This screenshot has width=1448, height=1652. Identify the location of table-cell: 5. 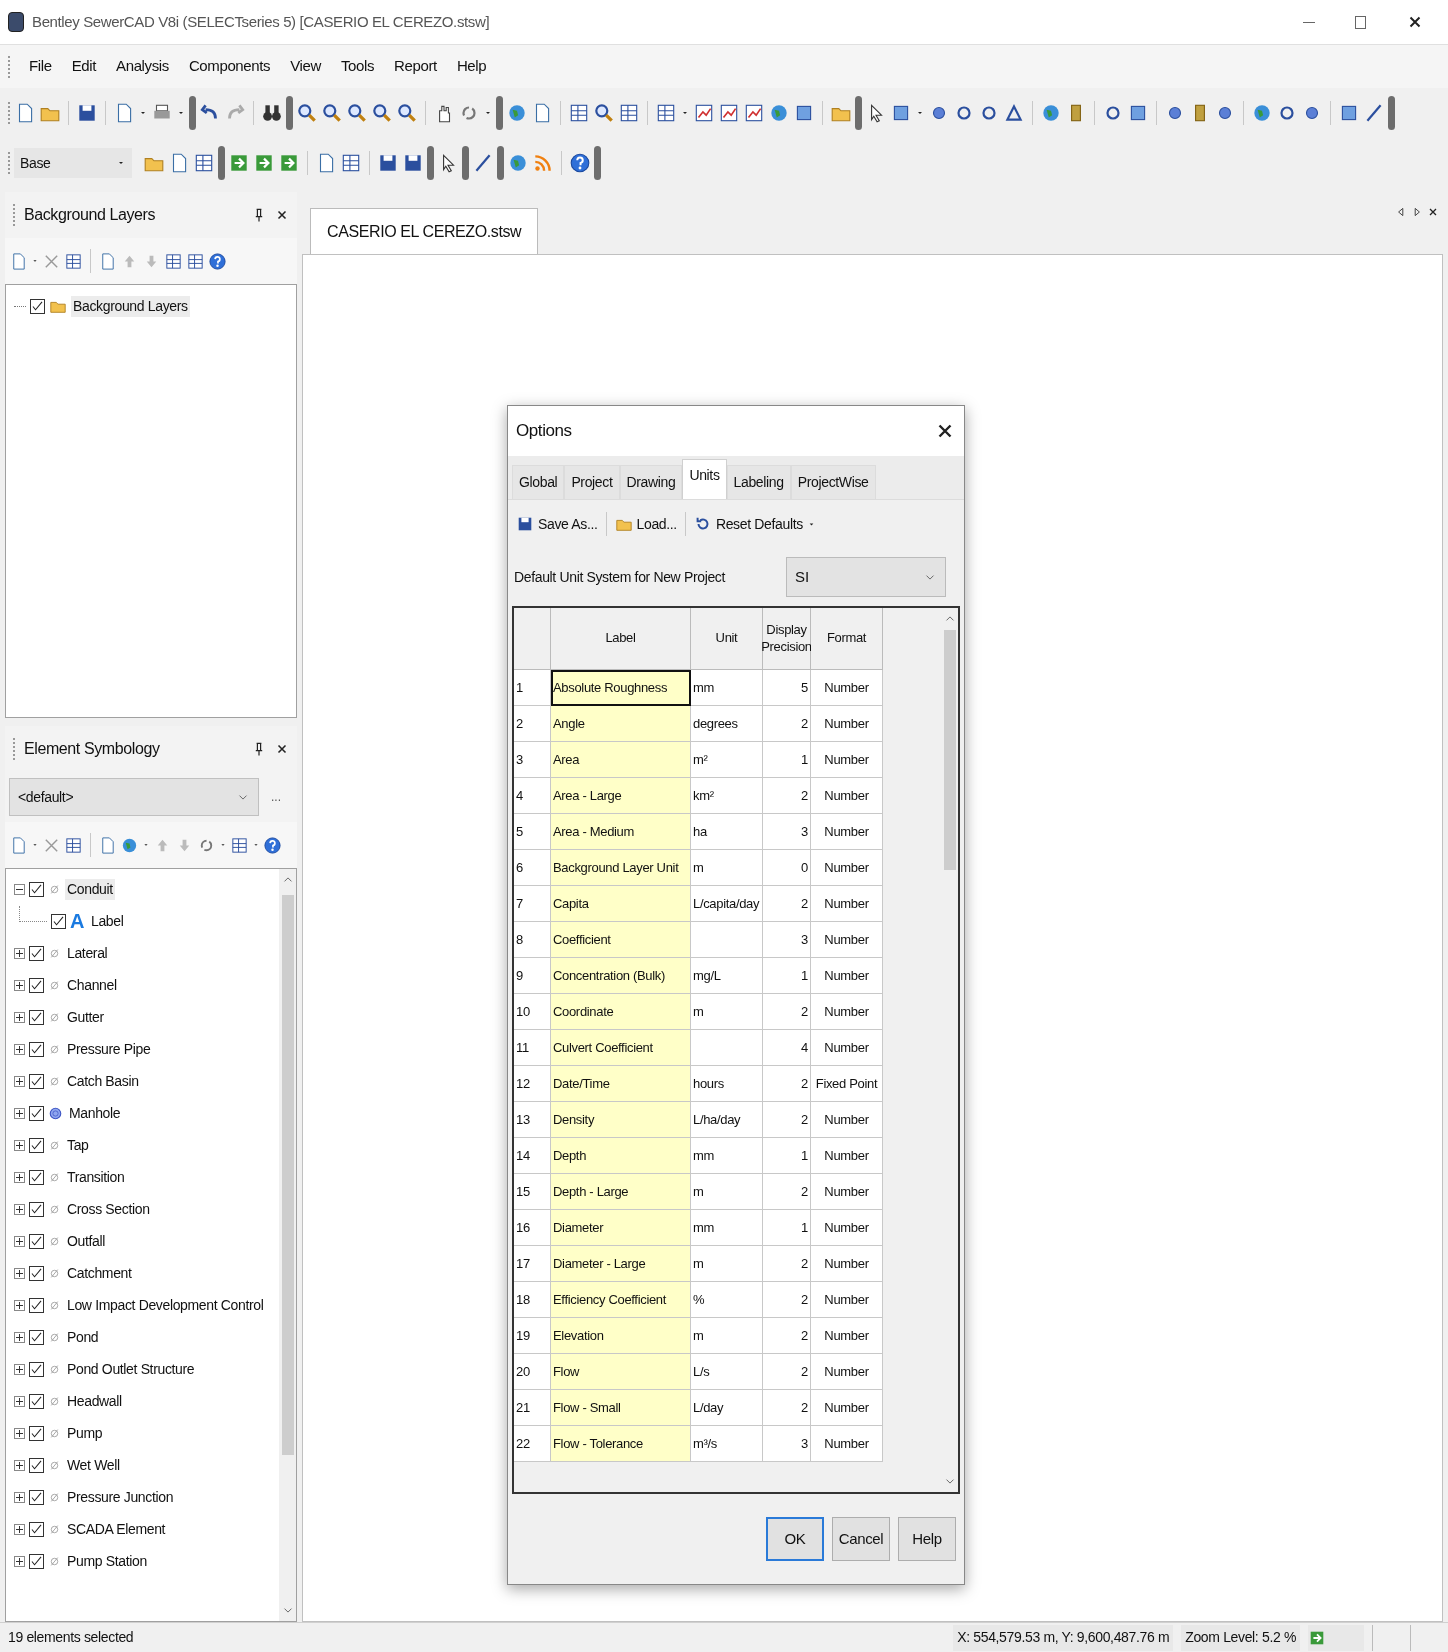
(787, 688).